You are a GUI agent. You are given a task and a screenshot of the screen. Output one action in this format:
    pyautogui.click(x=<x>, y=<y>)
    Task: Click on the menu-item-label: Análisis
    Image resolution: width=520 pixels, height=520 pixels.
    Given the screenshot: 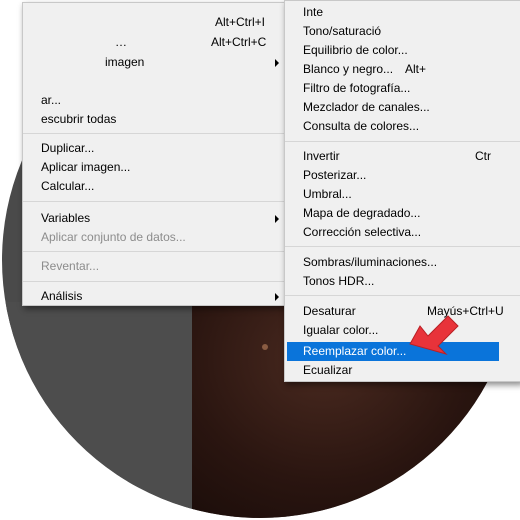 What is the action you would take?
    pyautogui.click(x=62, y=296)
    